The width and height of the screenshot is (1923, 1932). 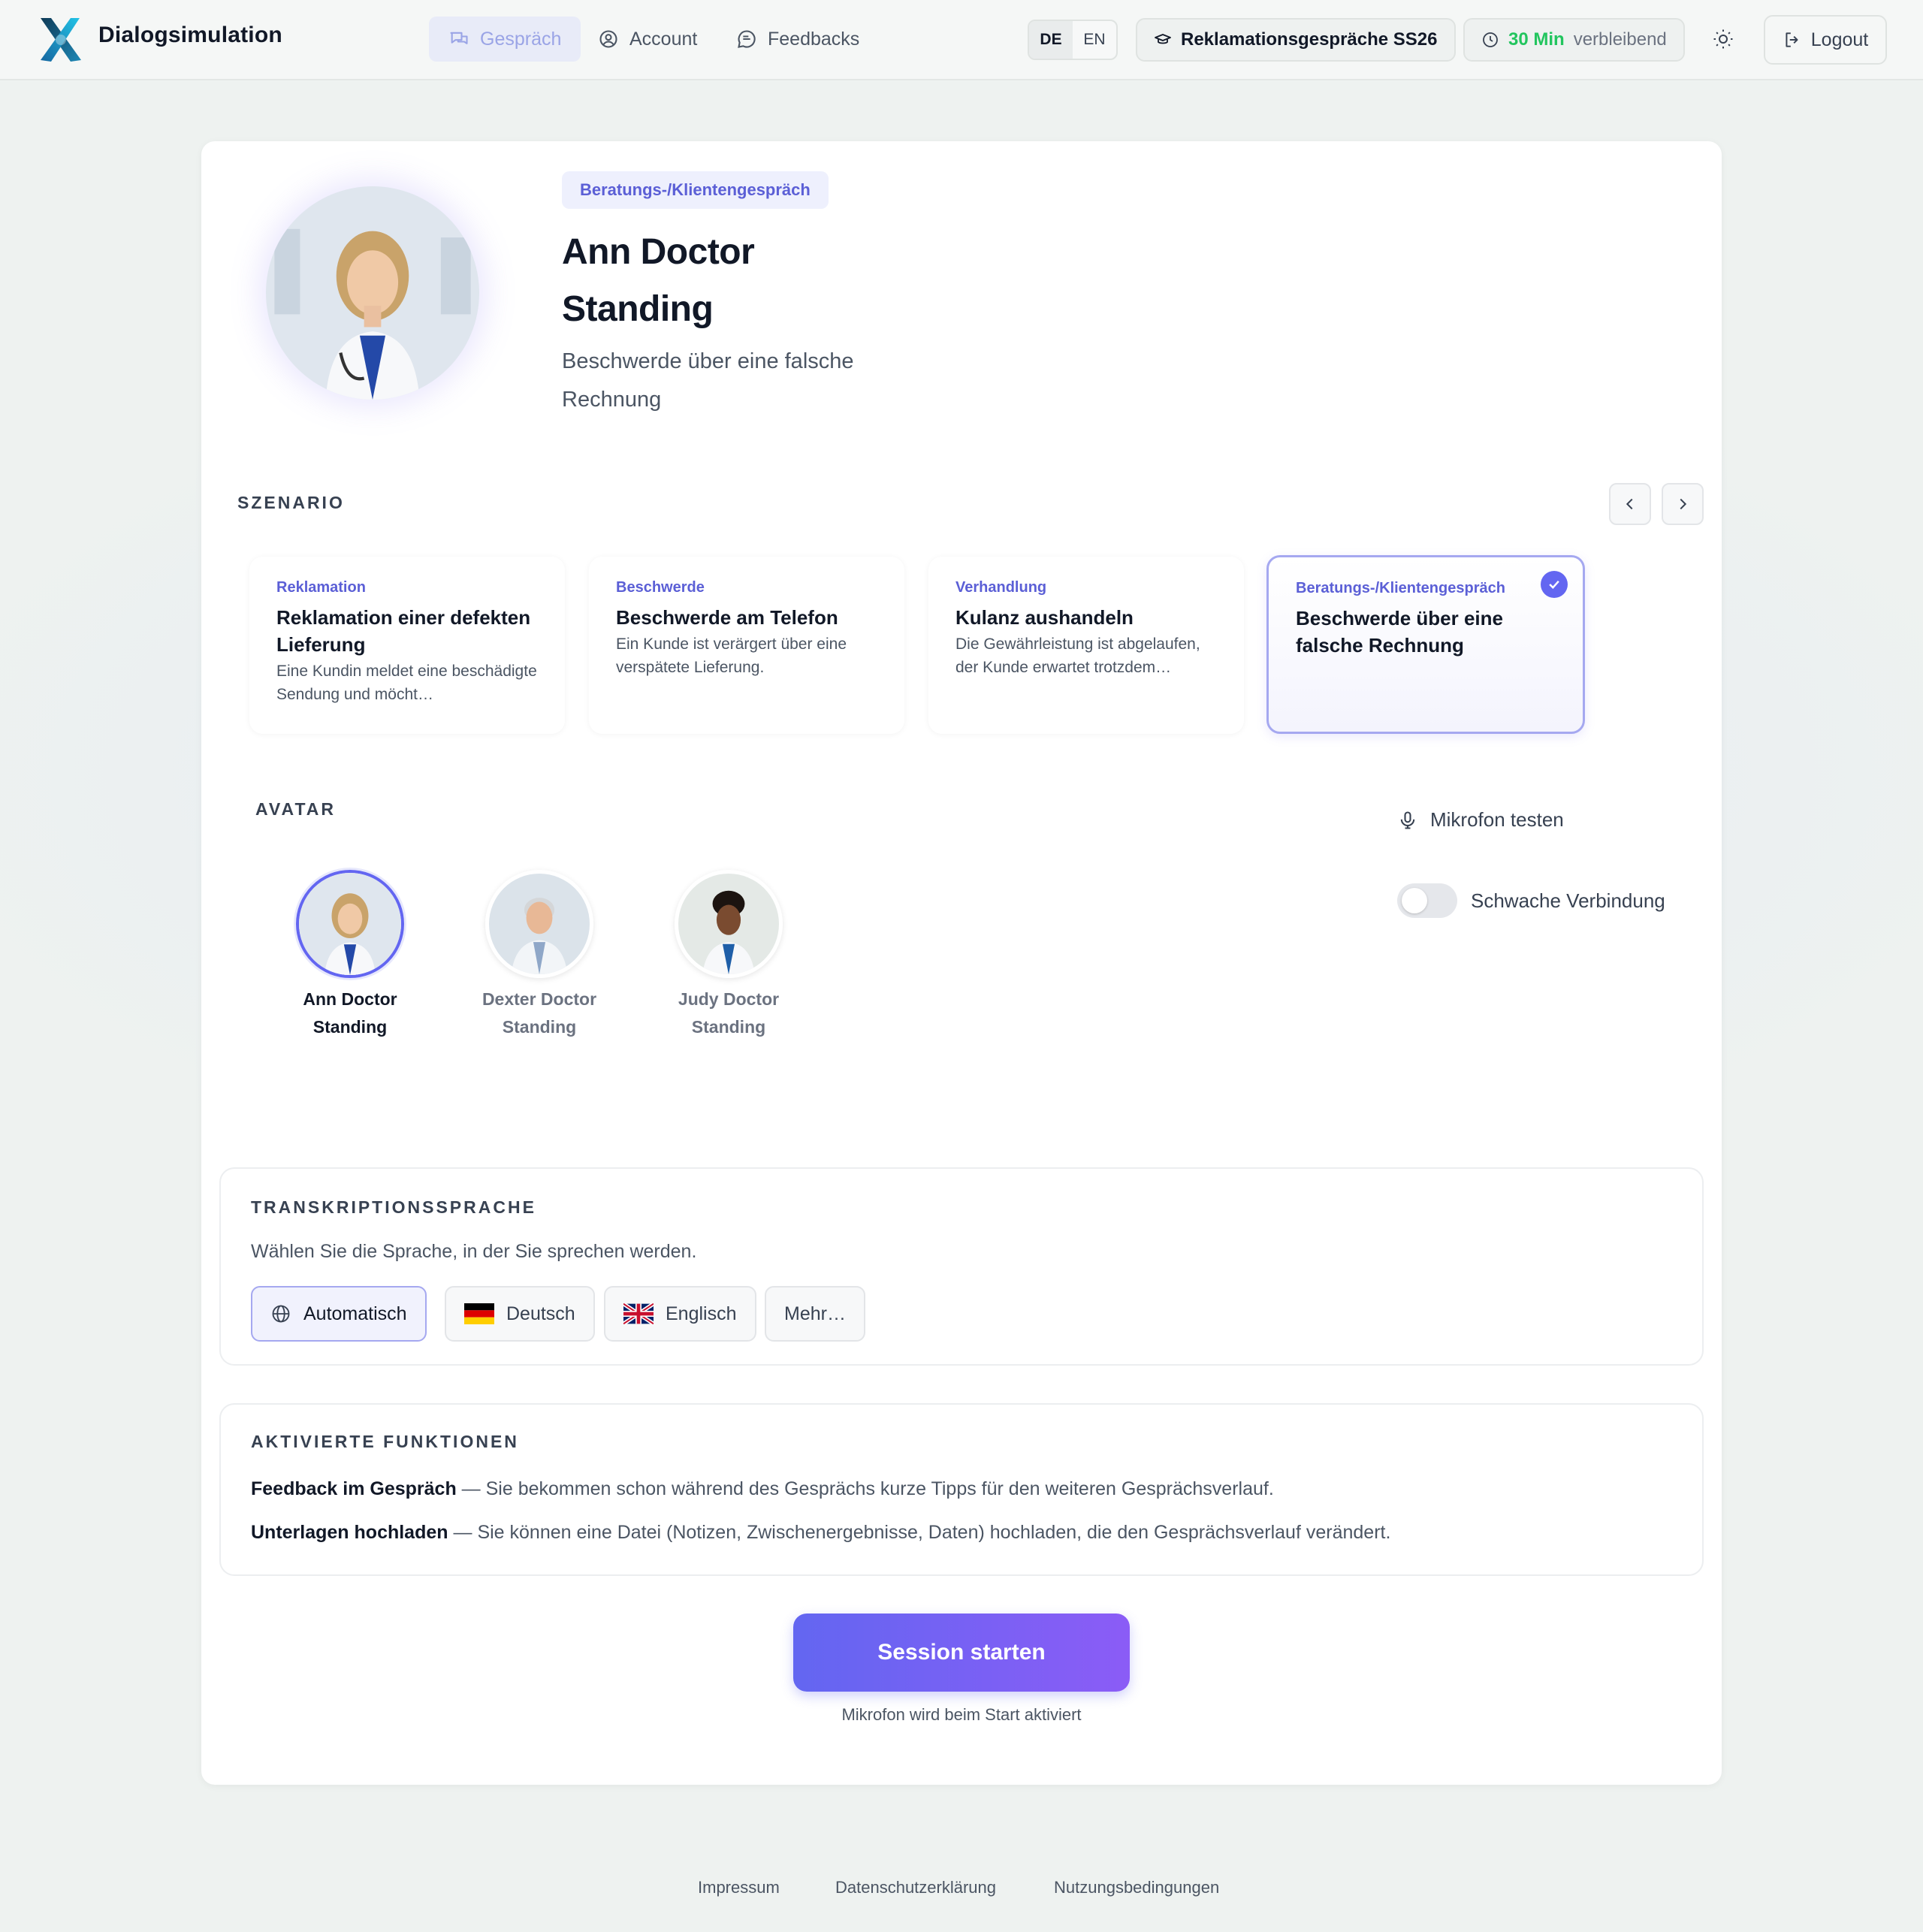 What do you see at coordinates (354, 1488) in the screenshot?
I see `feature-name: Feedback im Gespräch` at bounding box center [354, 1488].